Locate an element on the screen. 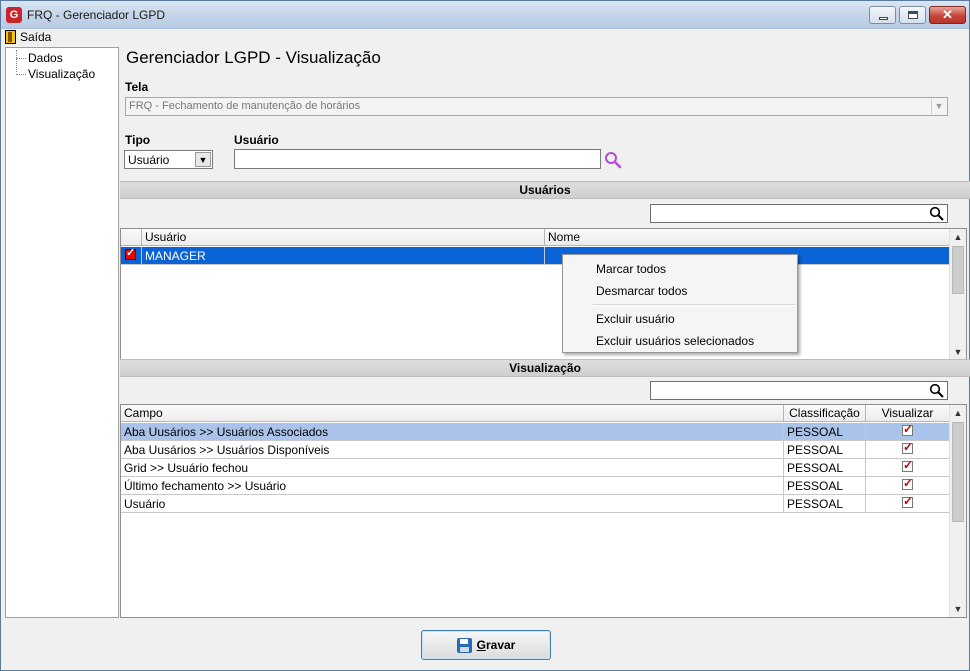 This screenshot has width=970, height=671. close-icon: ✕ is located at coordinates (947, 14).